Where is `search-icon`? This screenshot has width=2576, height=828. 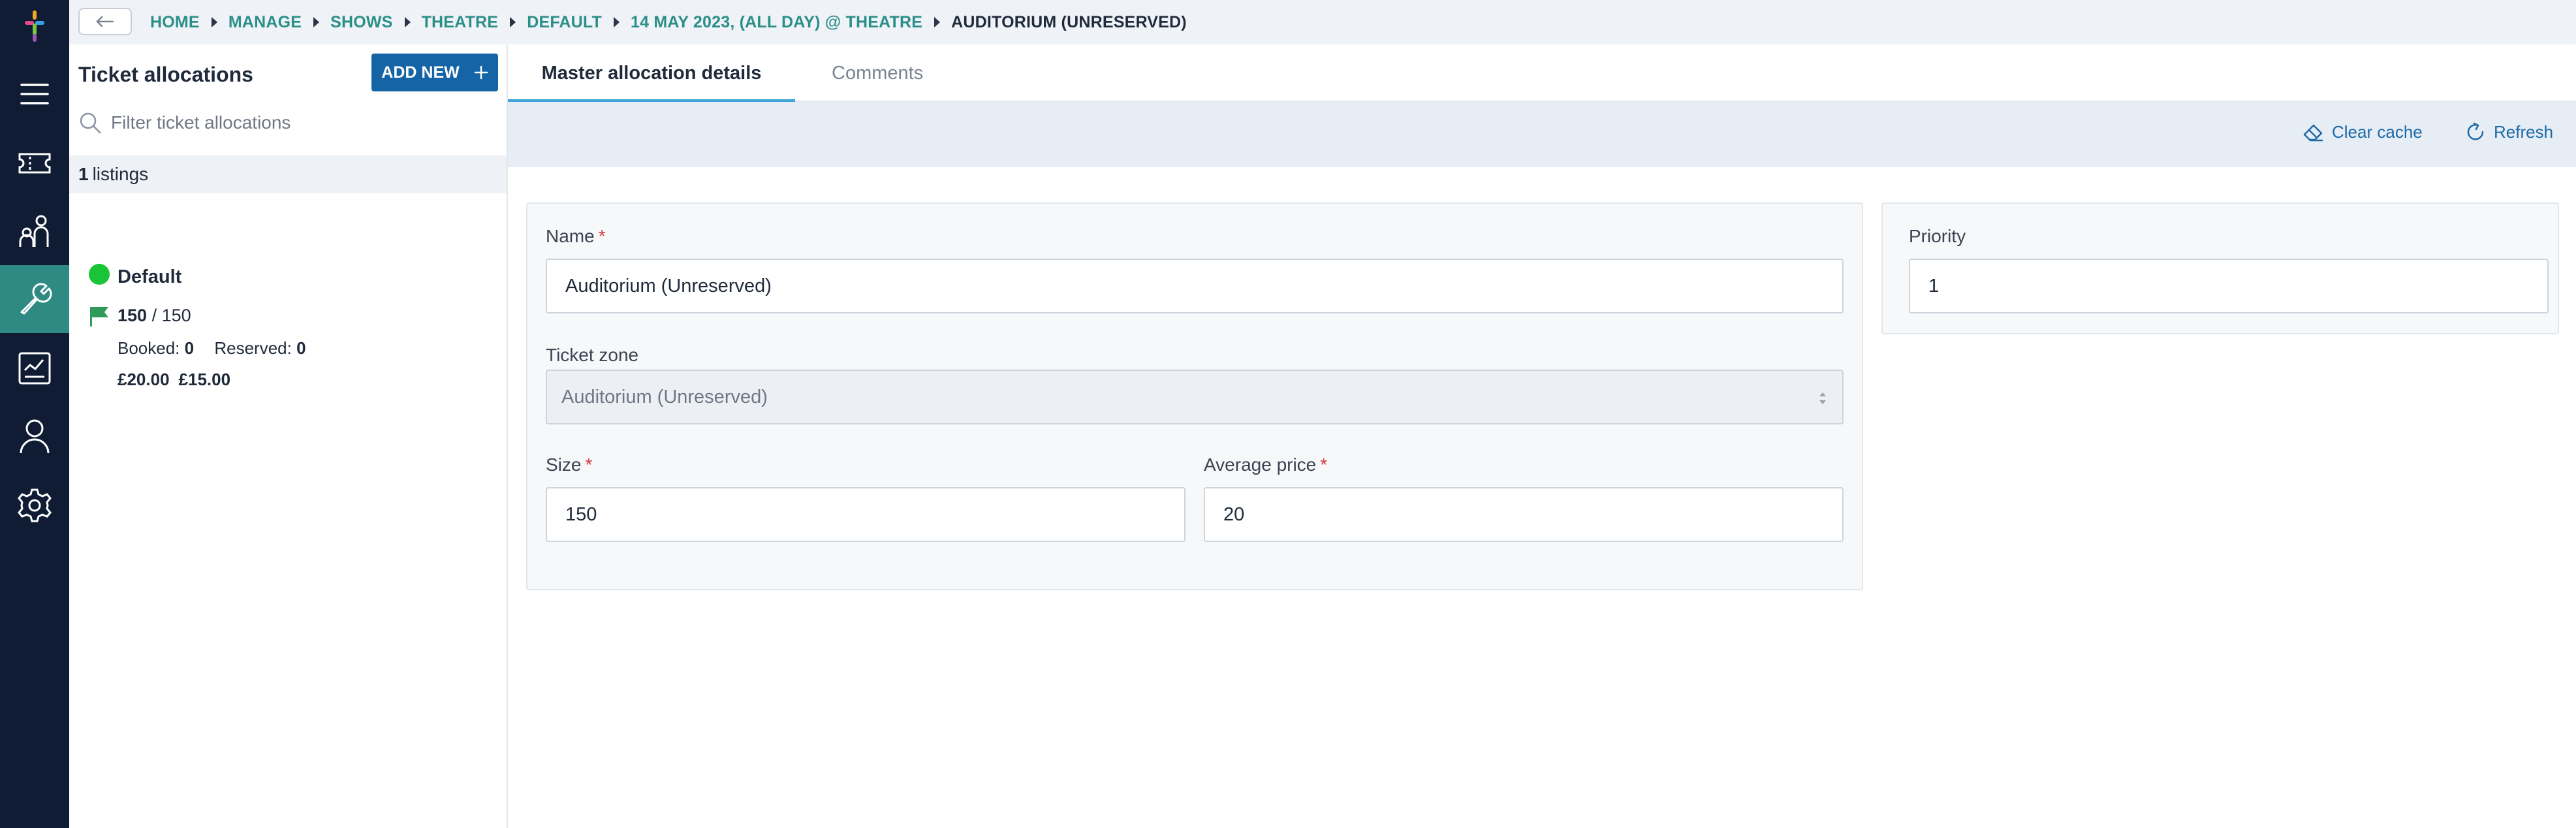
search-icon is located at coordinates (91, 123).